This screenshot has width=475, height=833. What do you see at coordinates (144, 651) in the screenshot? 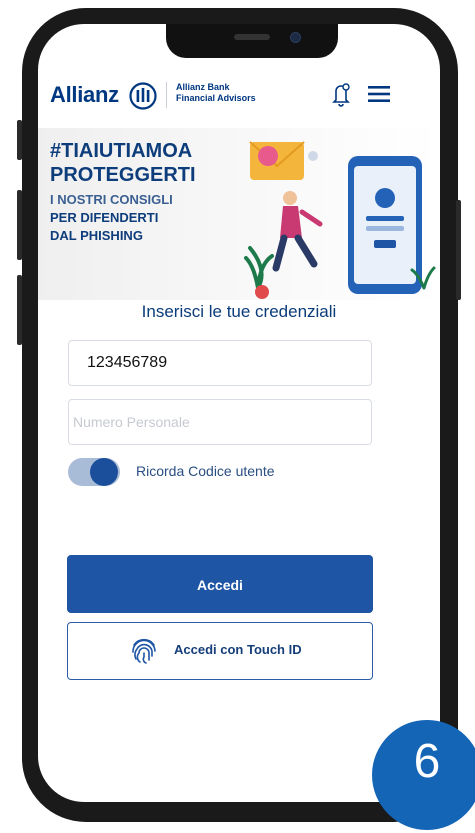
I see `fingerprint-icon` at bounding box center [144, 651].